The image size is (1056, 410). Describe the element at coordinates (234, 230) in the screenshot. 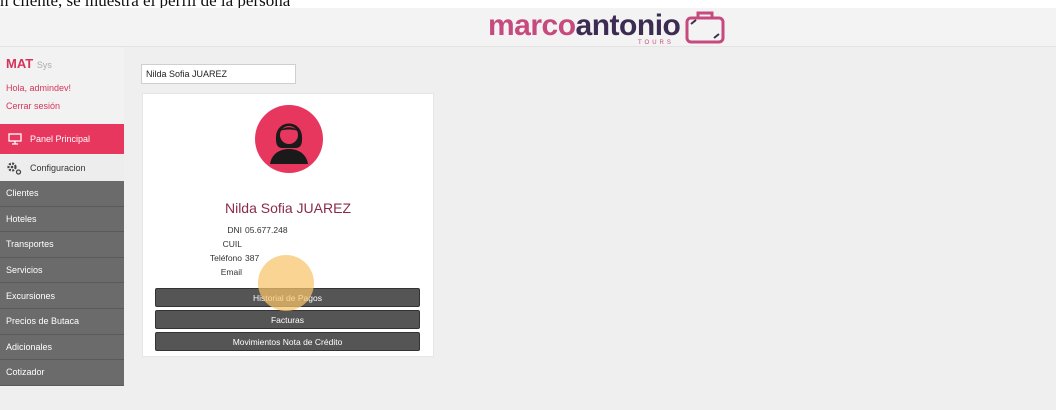

I see `dni-label: DNI` at that location.